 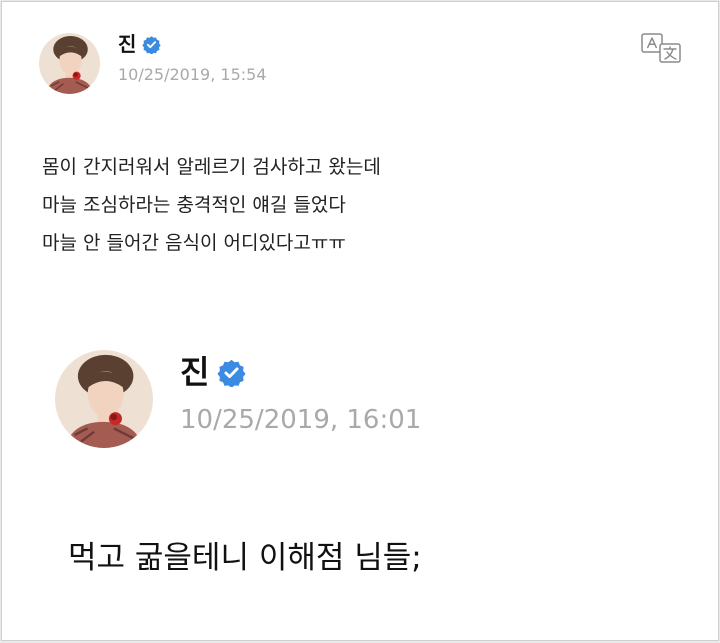 What do you see at coordinates (194, 243) in the screenshot?
I see `post-text-line: 마늘 안 들어간 음식이 어디있다고ㅠㅠ` at bounding box center [194, 243].